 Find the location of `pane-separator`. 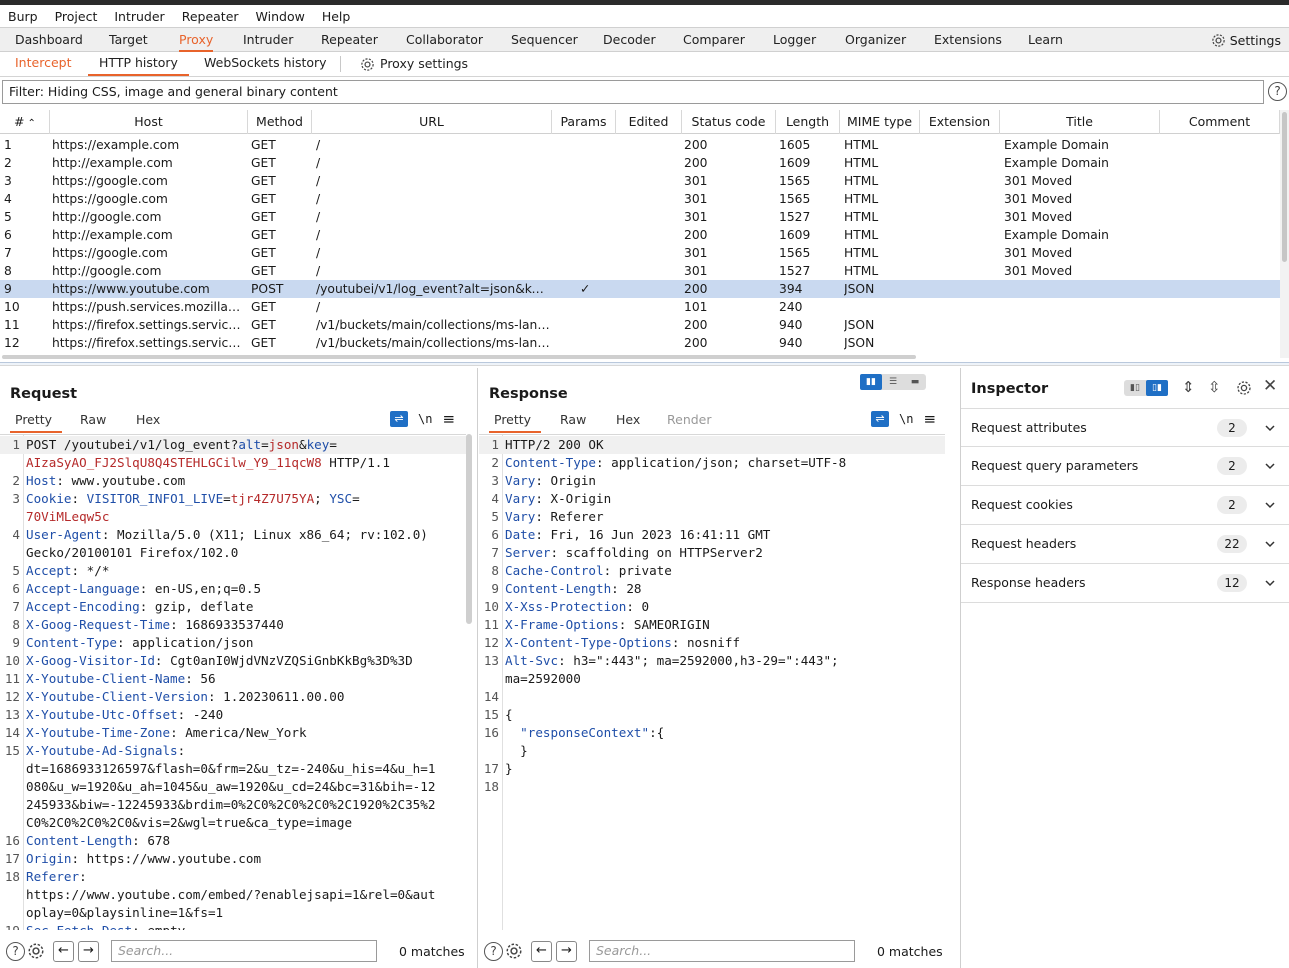

pane-separator is located at coordinates (477, 668).